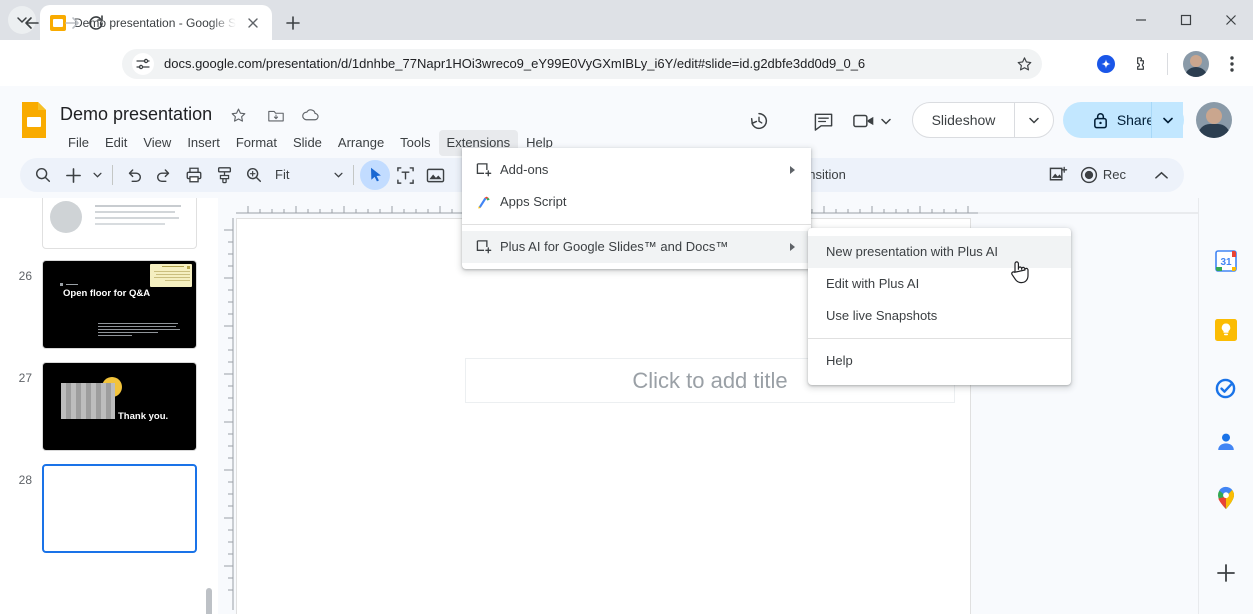  What do you see at coordinates (1140, 64) in the screenshot?
I see `extensions-button` at bounding box center [1140, 64].